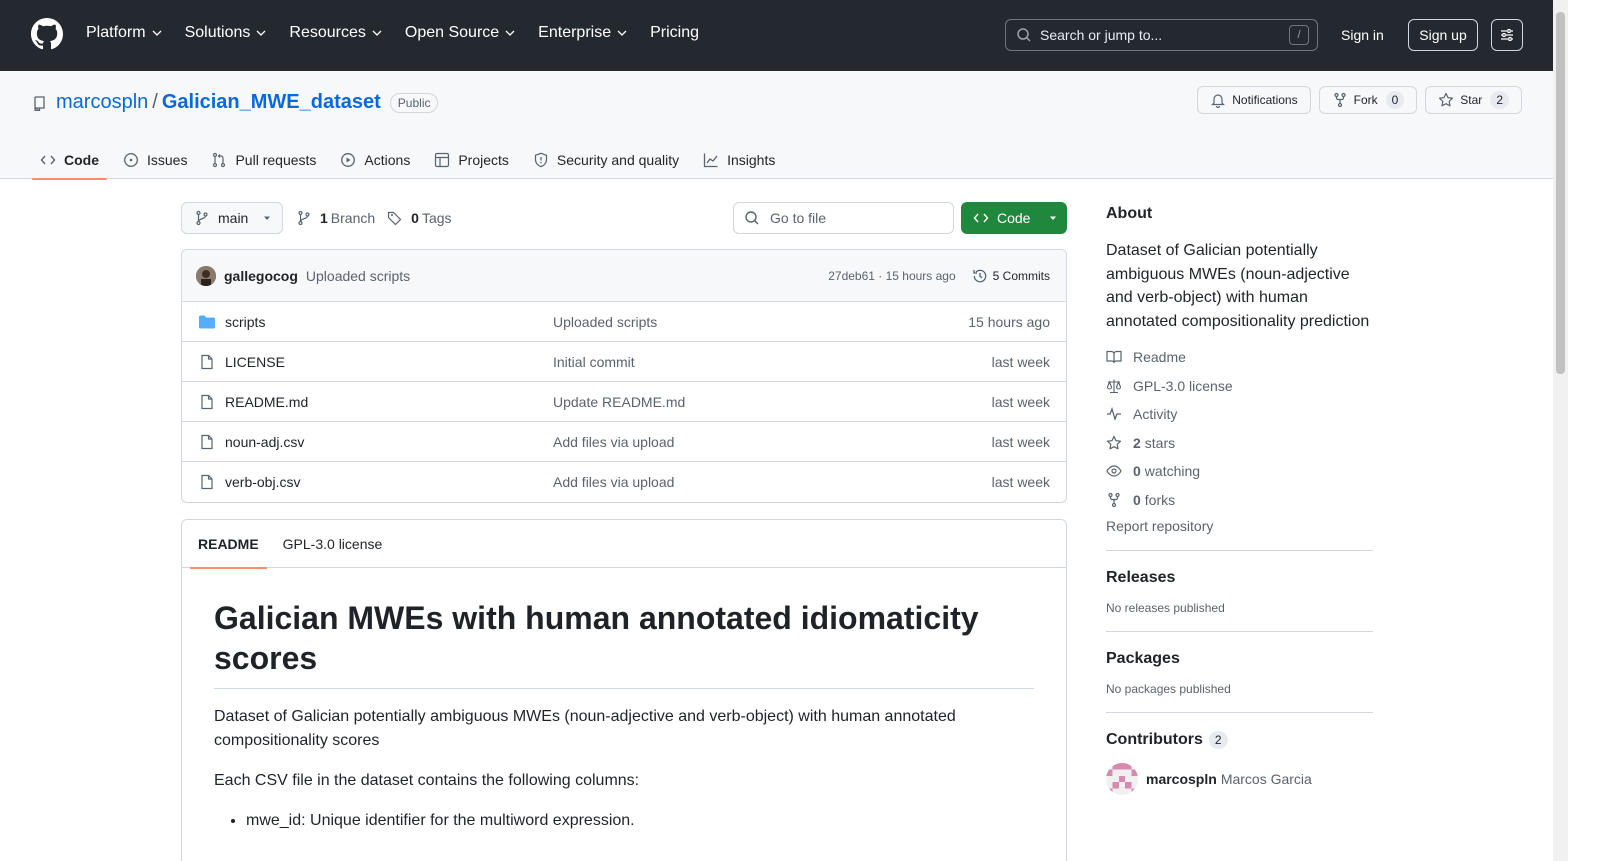 The width and height of the screenshot is (1600, 861). I want to click on forks-link: 0 forks, so click(1239, 500).